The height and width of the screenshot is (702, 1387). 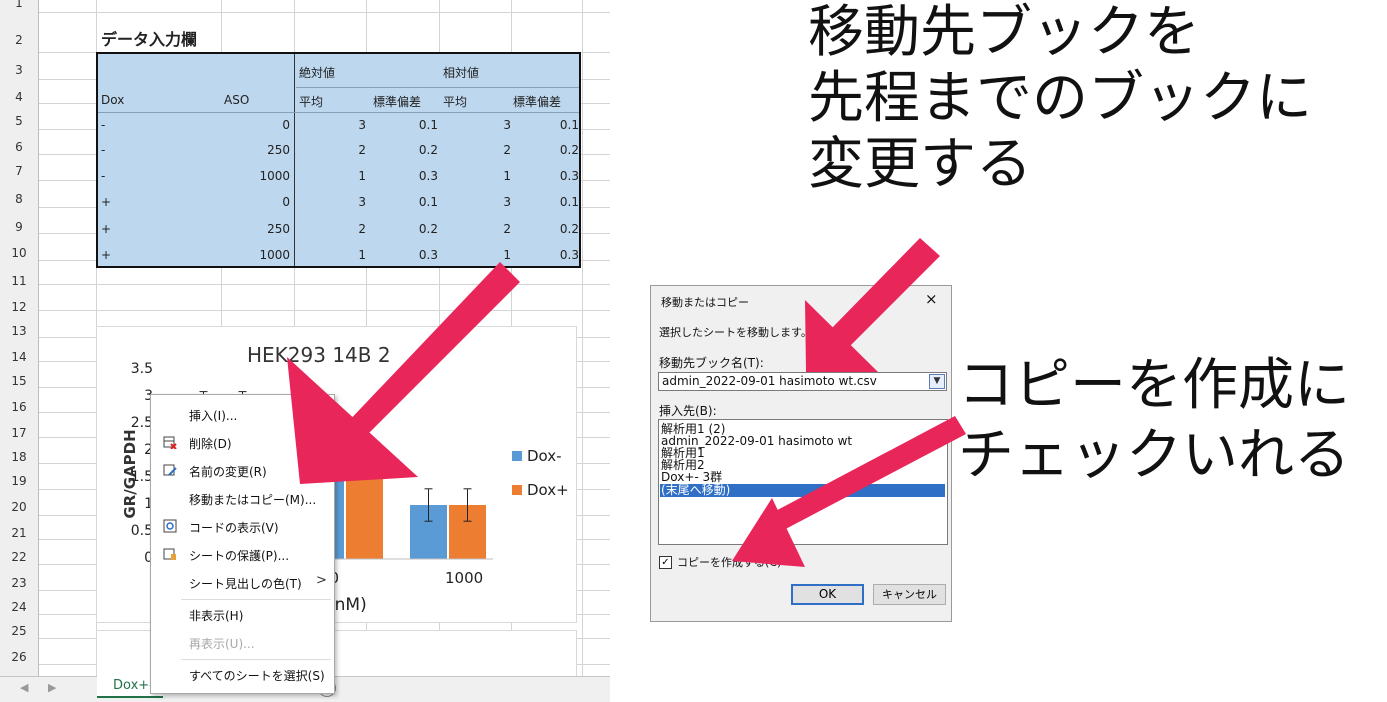 What do you see at coordinates (228, 471) in the screenshot?
I see `menu-rename: 名前の変更(R)` at bounding box center [228, 471].